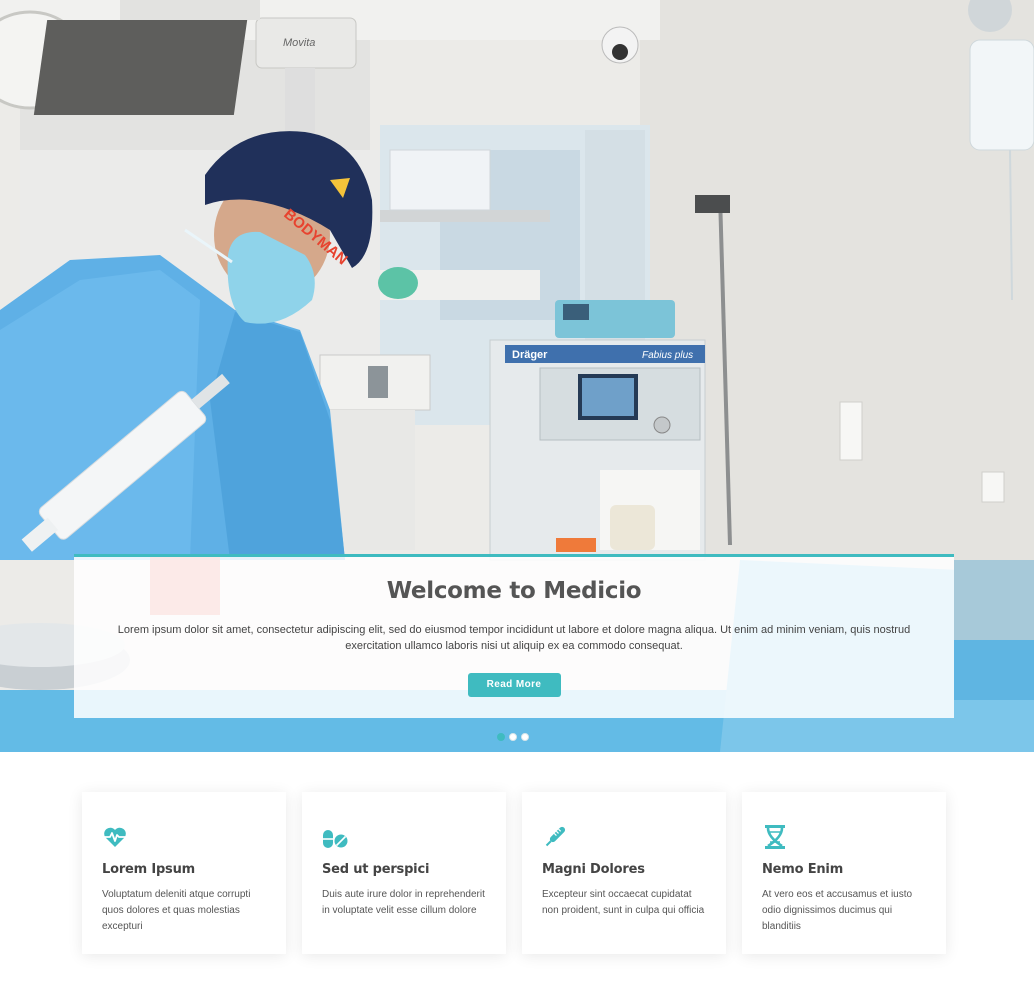 This screenshot has width=1034, height=983. I want to click on carousel-indicators, so click(513, 737).